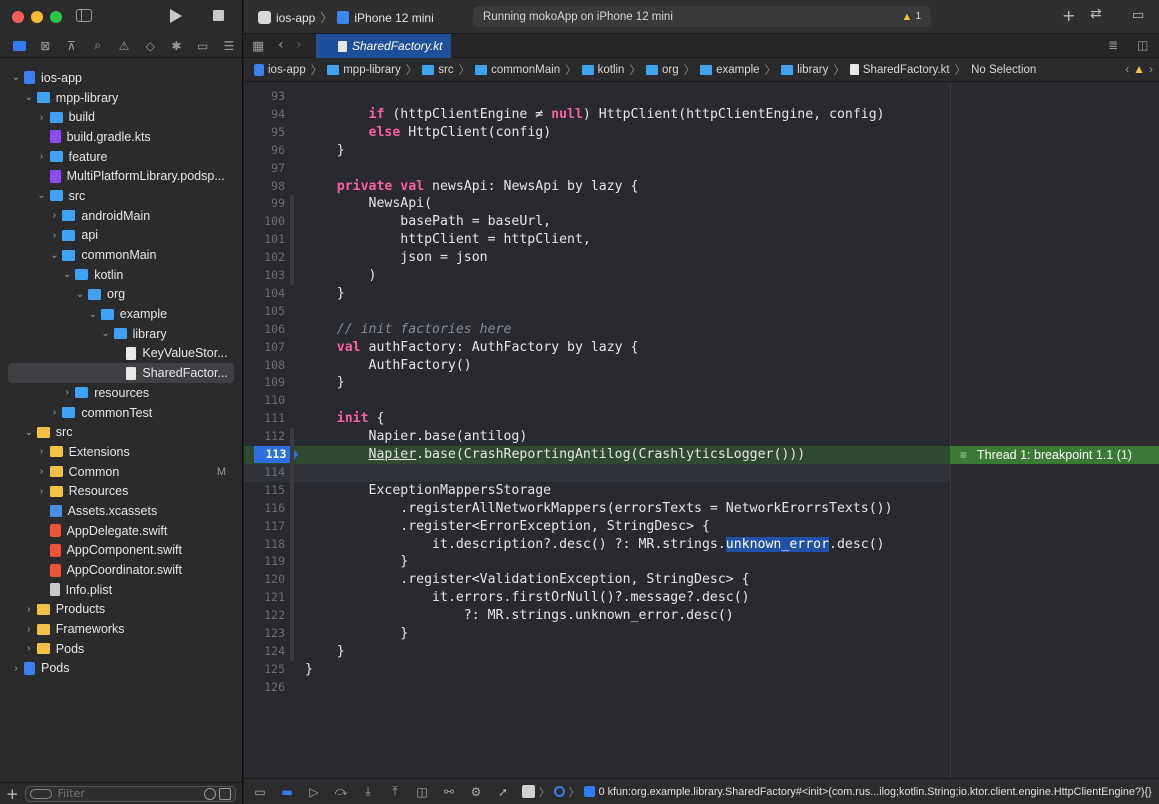 The height and width of the screenshot is (804, 1159). I want to click on code-line: 105, so click(597, 312).